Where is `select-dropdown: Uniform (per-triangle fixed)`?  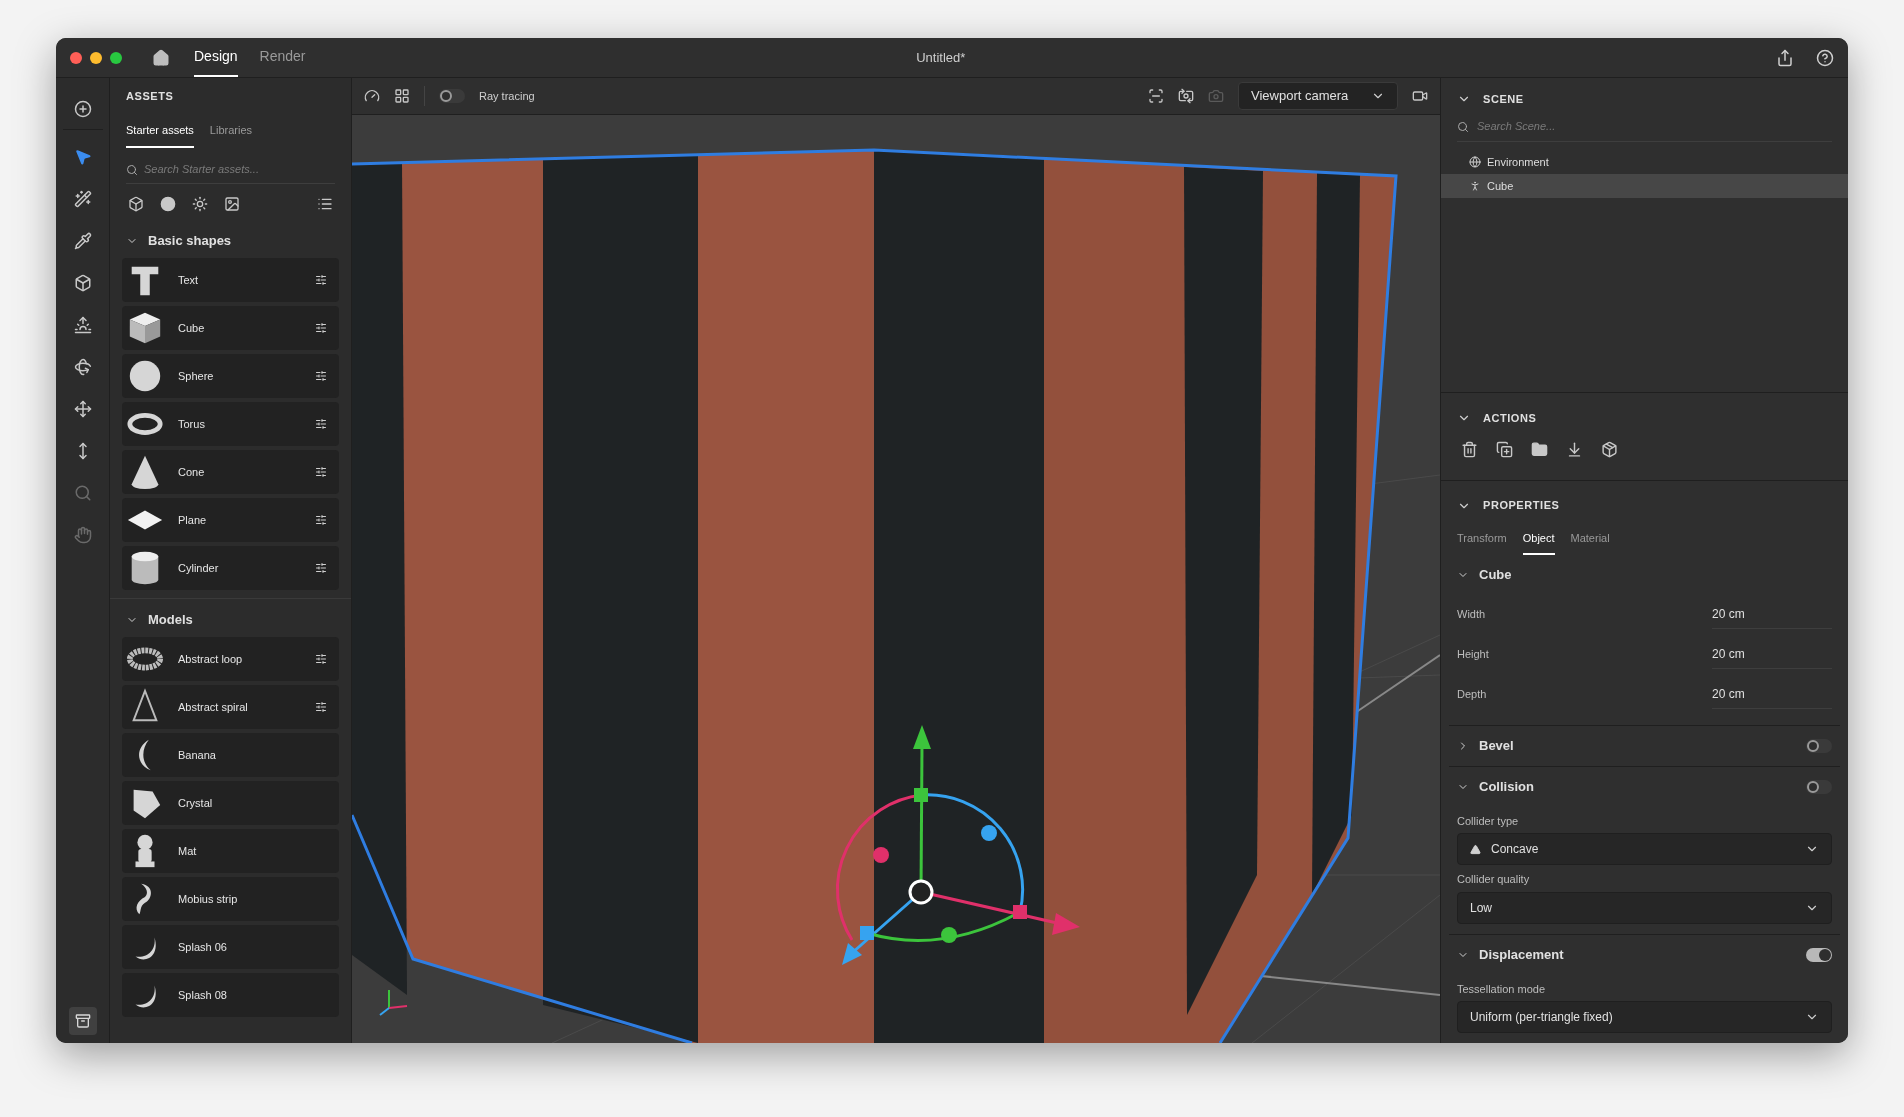
select-dropdown: Uniform (per-triangle fixed) is located at coordinates (1644, 1017).